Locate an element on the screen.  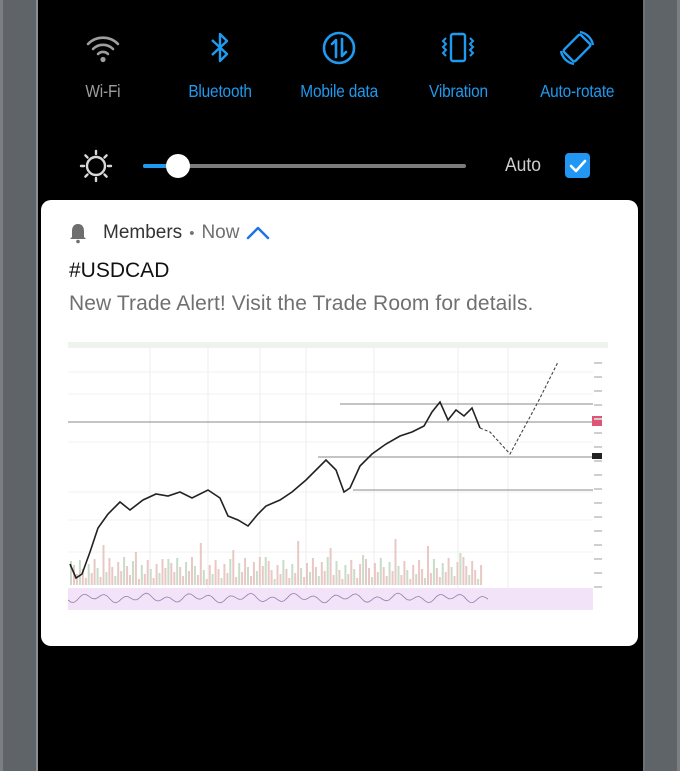
tile-label: Mobile data is located at coordinates (339, 91).